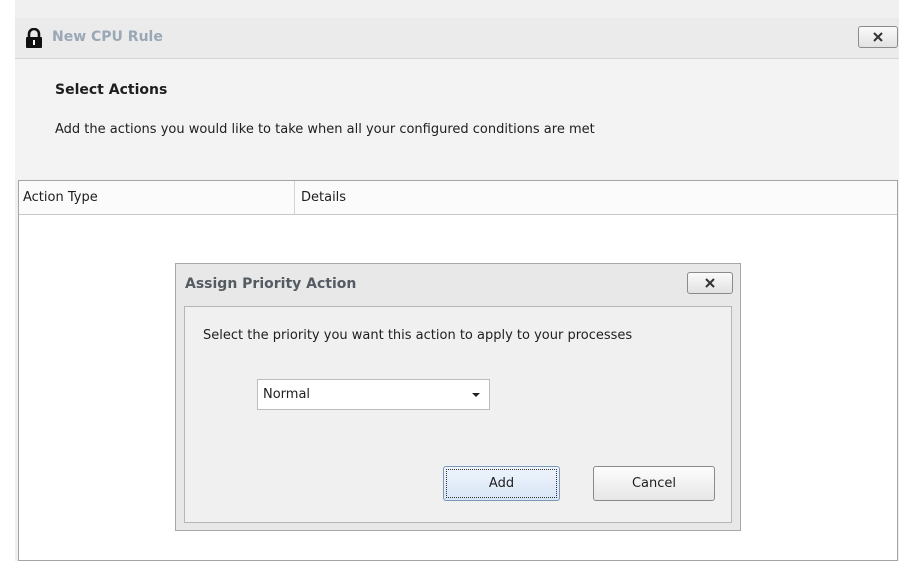 The height and width of the screenshot is (561, 899). I want to click on window-title: New CPU Rule, so click(107, 37).